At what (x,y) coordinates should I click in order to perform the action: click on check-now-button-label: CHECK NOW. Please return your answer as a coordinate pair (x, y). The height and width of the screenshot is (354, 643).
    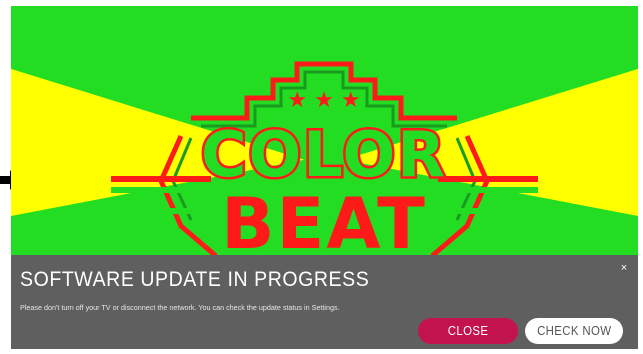
    Looking at the image, I should click on (574, 330).